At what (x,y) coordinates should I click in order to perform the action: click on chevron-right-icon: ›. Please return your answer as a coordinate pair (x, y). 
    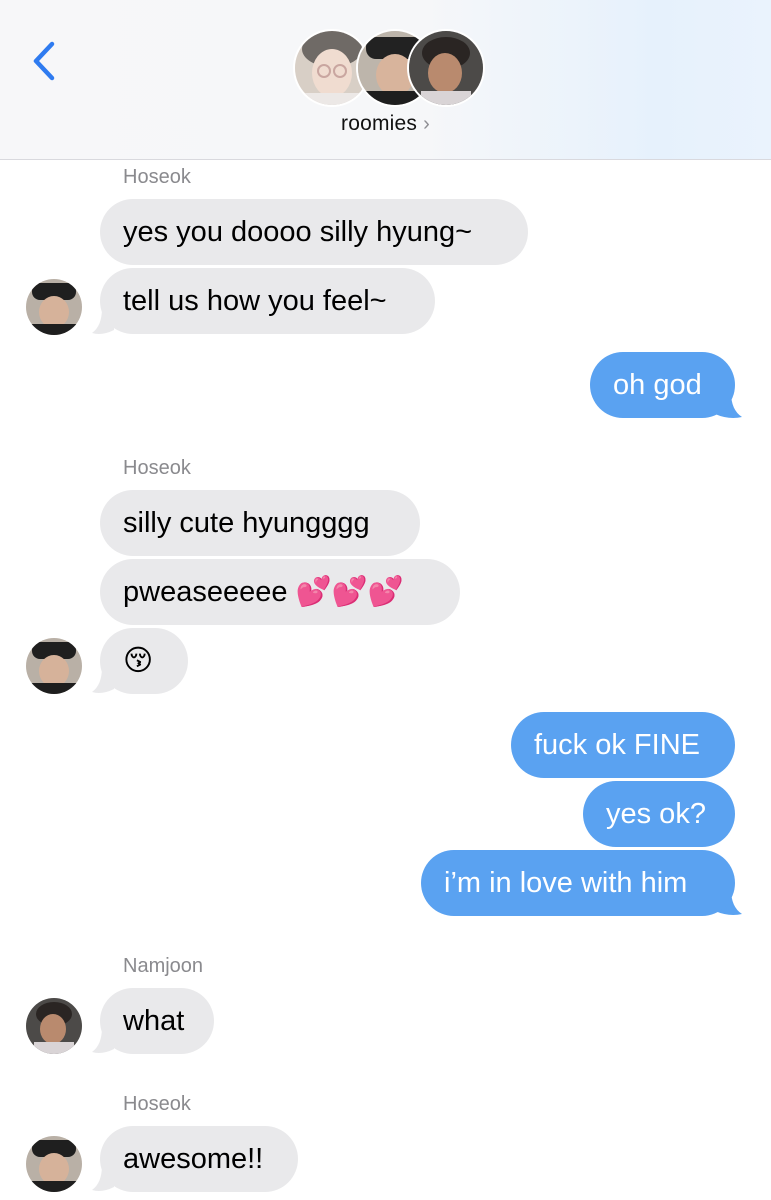
    Looking at the image, I should click on (426, 124).